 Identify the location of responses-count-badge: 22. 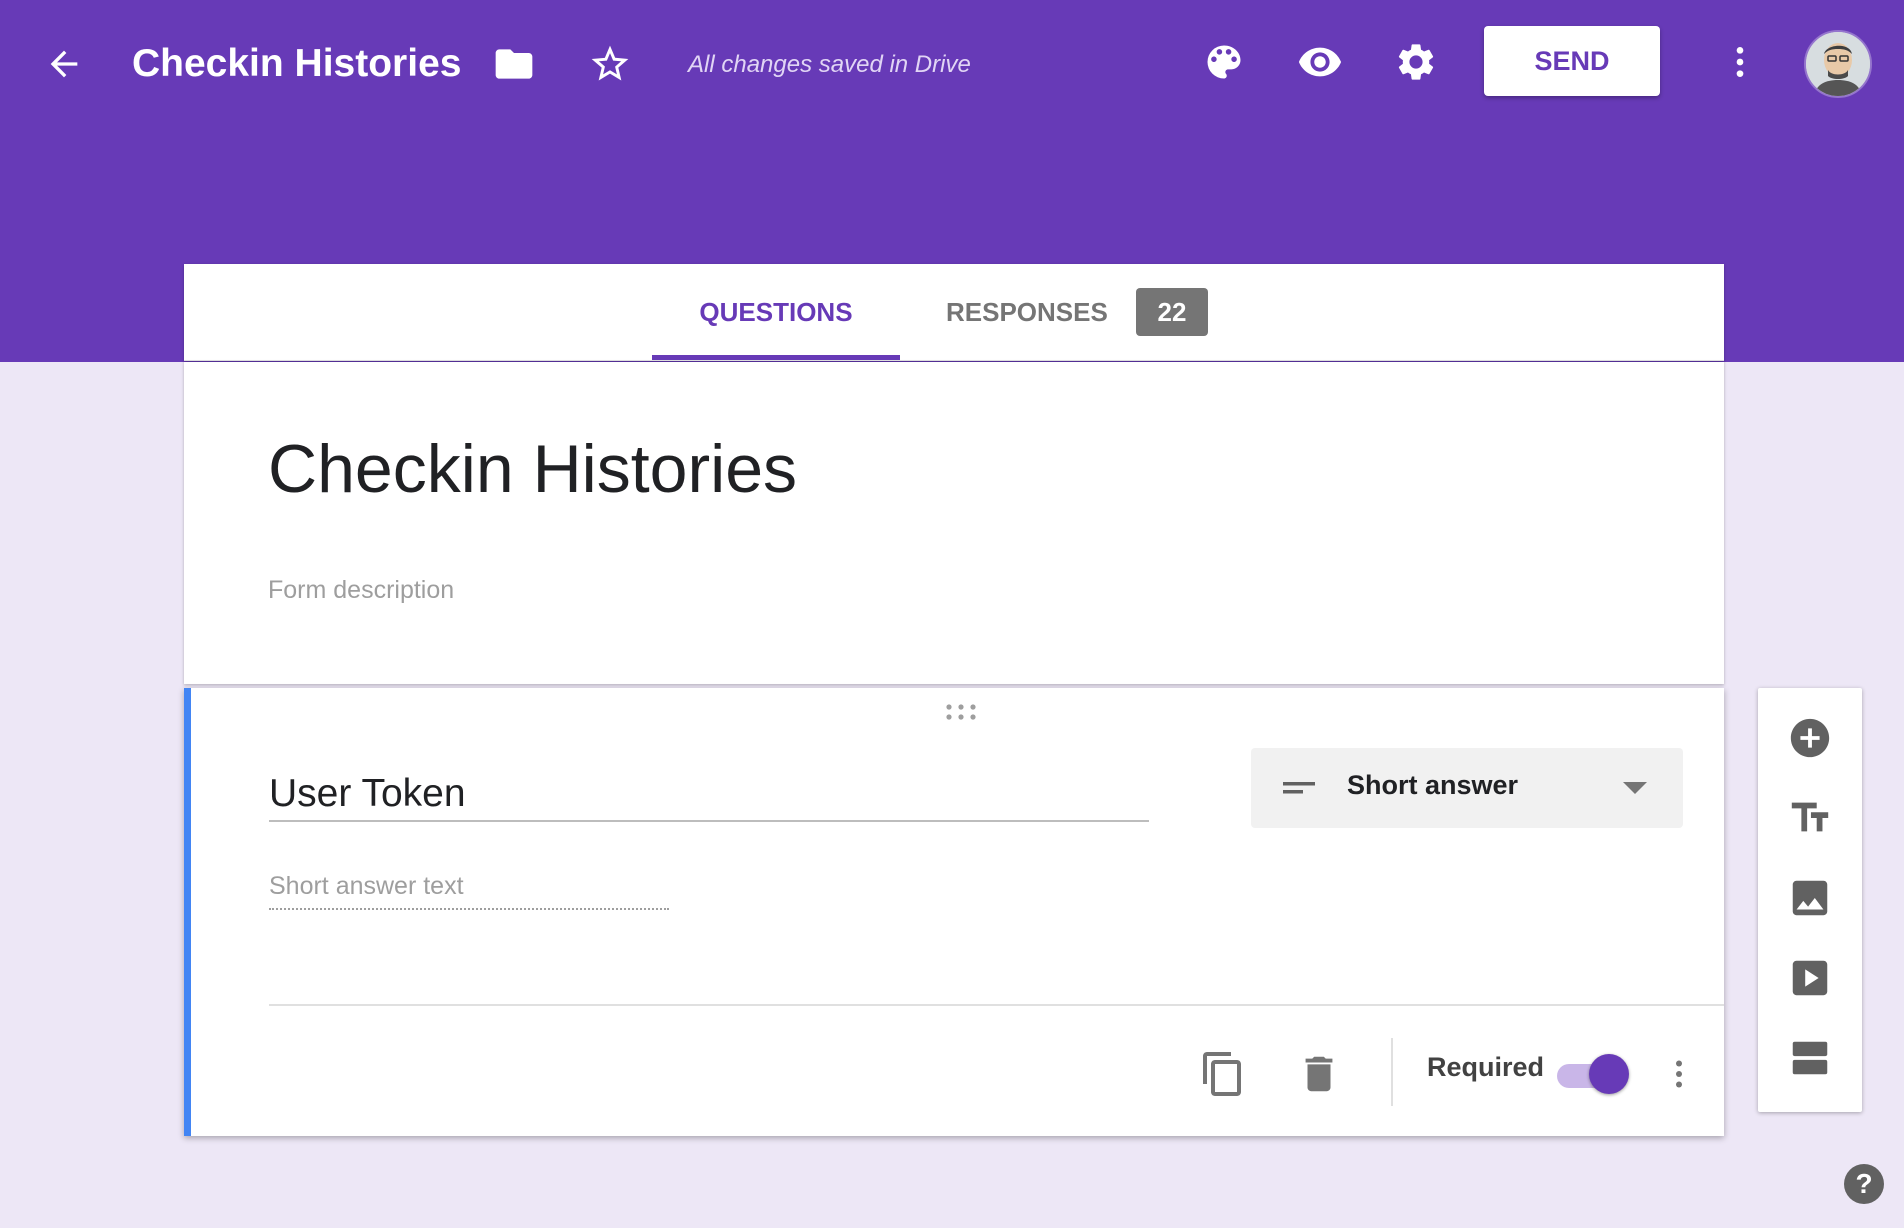
(1172, 312).